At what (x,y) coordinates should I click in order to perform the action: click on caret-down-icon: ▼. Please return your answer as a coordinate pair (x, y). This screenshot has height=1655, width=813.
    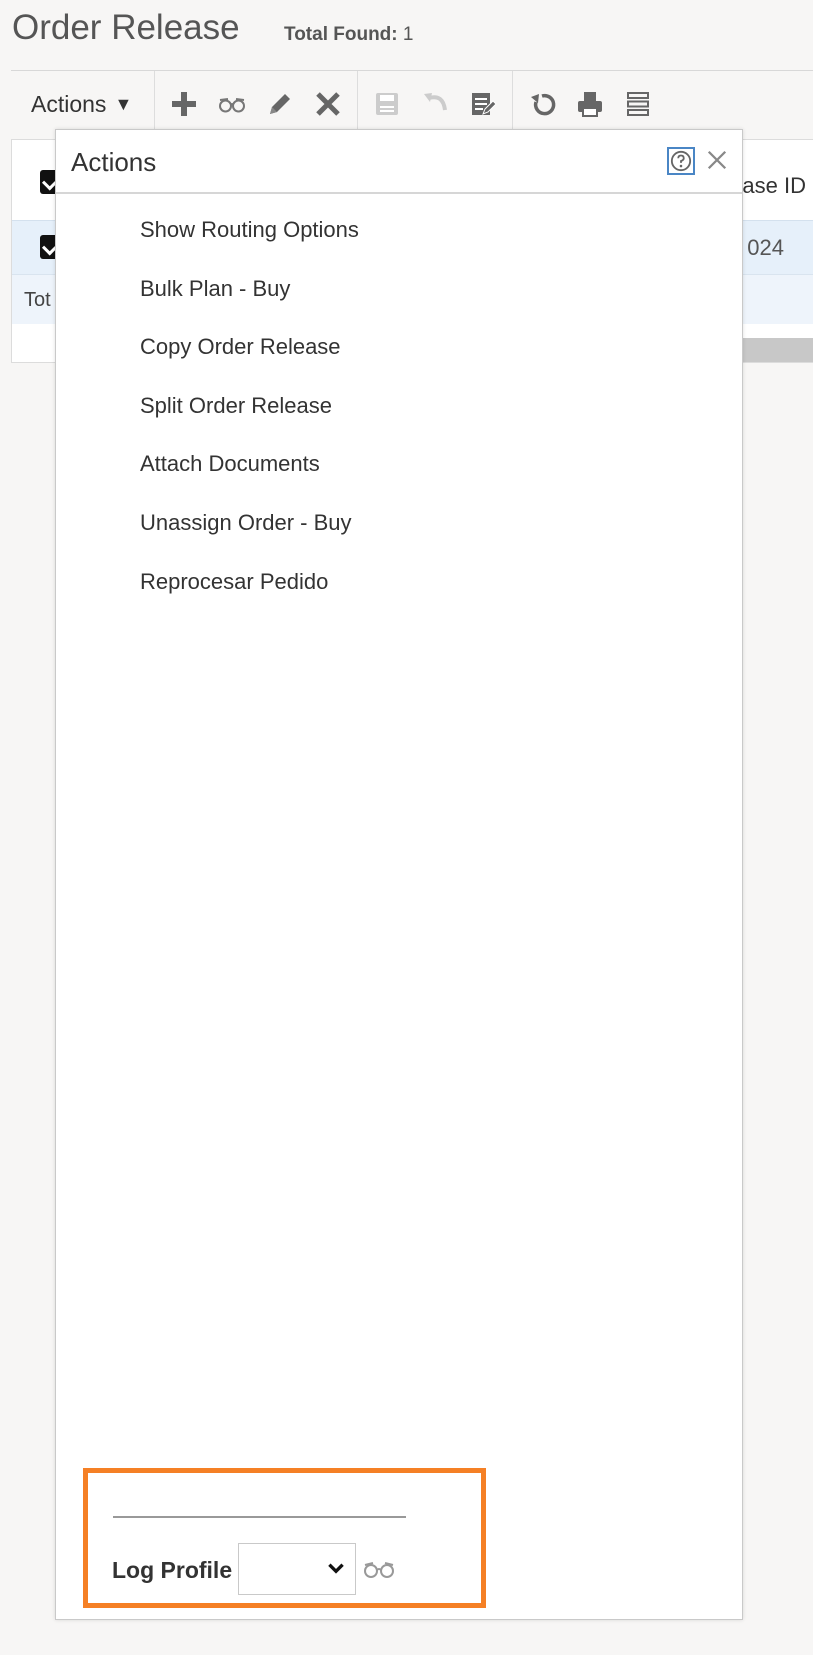
    Looking at the image, I should click on (123, 103).